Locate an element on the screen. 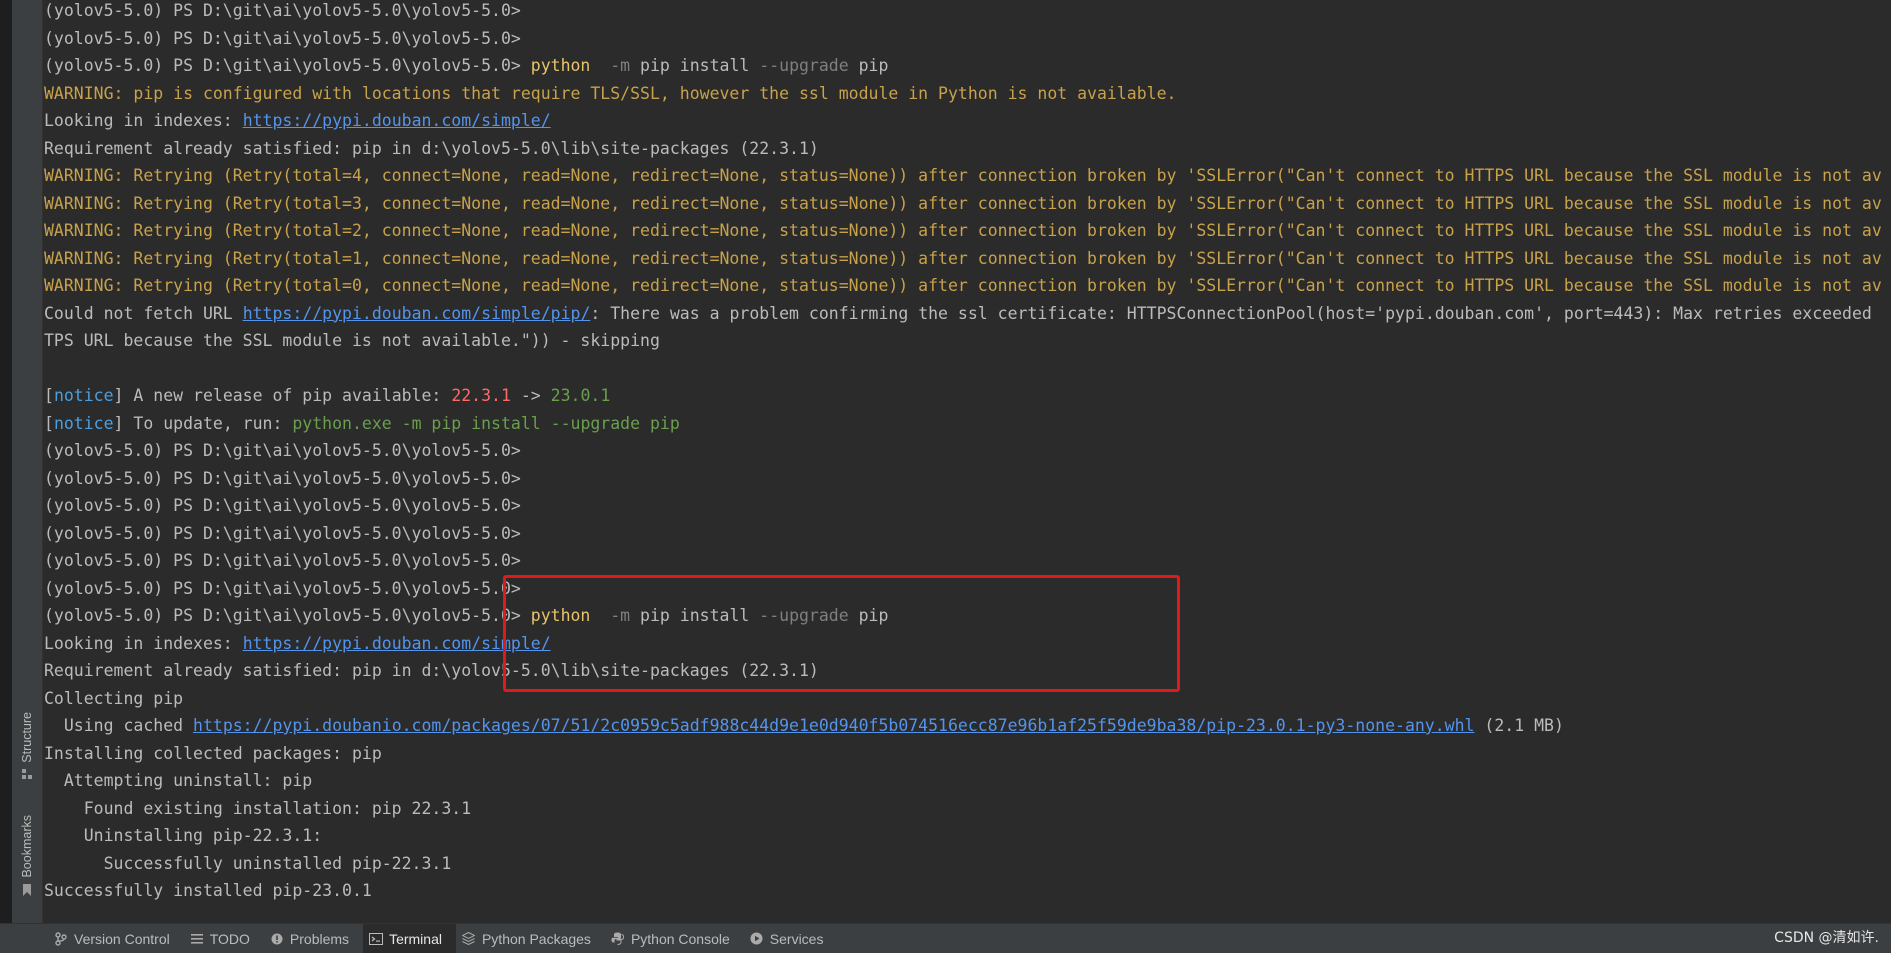 This screenshot has width=1891, height=953. bookmark-icon is located at coordinates (27, 889).